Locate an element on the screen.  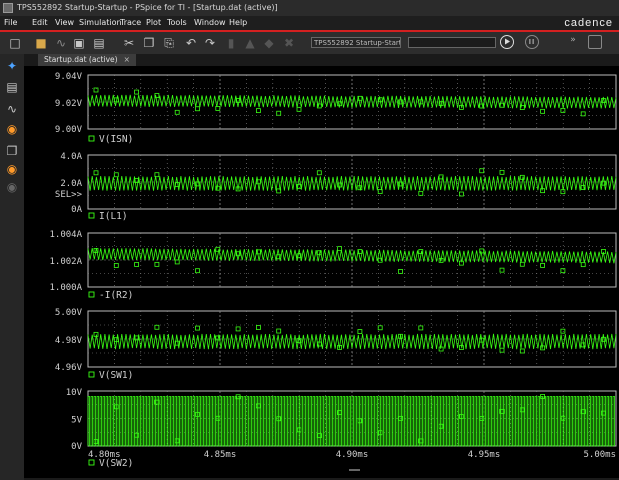
app-icon is located at coordinates (8, 8).